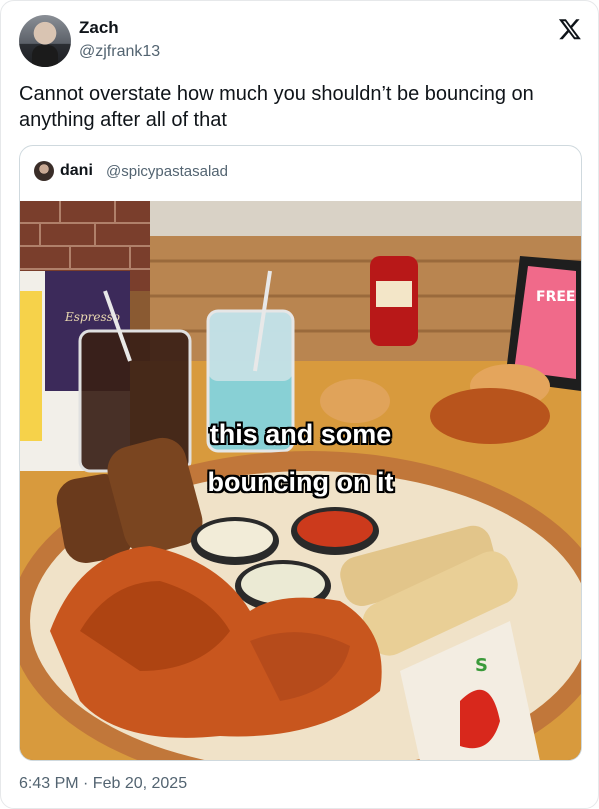  What do you see at coordinates (45, 41) in the screenshot?
I see `avatar` at bounding box center [45, 41].